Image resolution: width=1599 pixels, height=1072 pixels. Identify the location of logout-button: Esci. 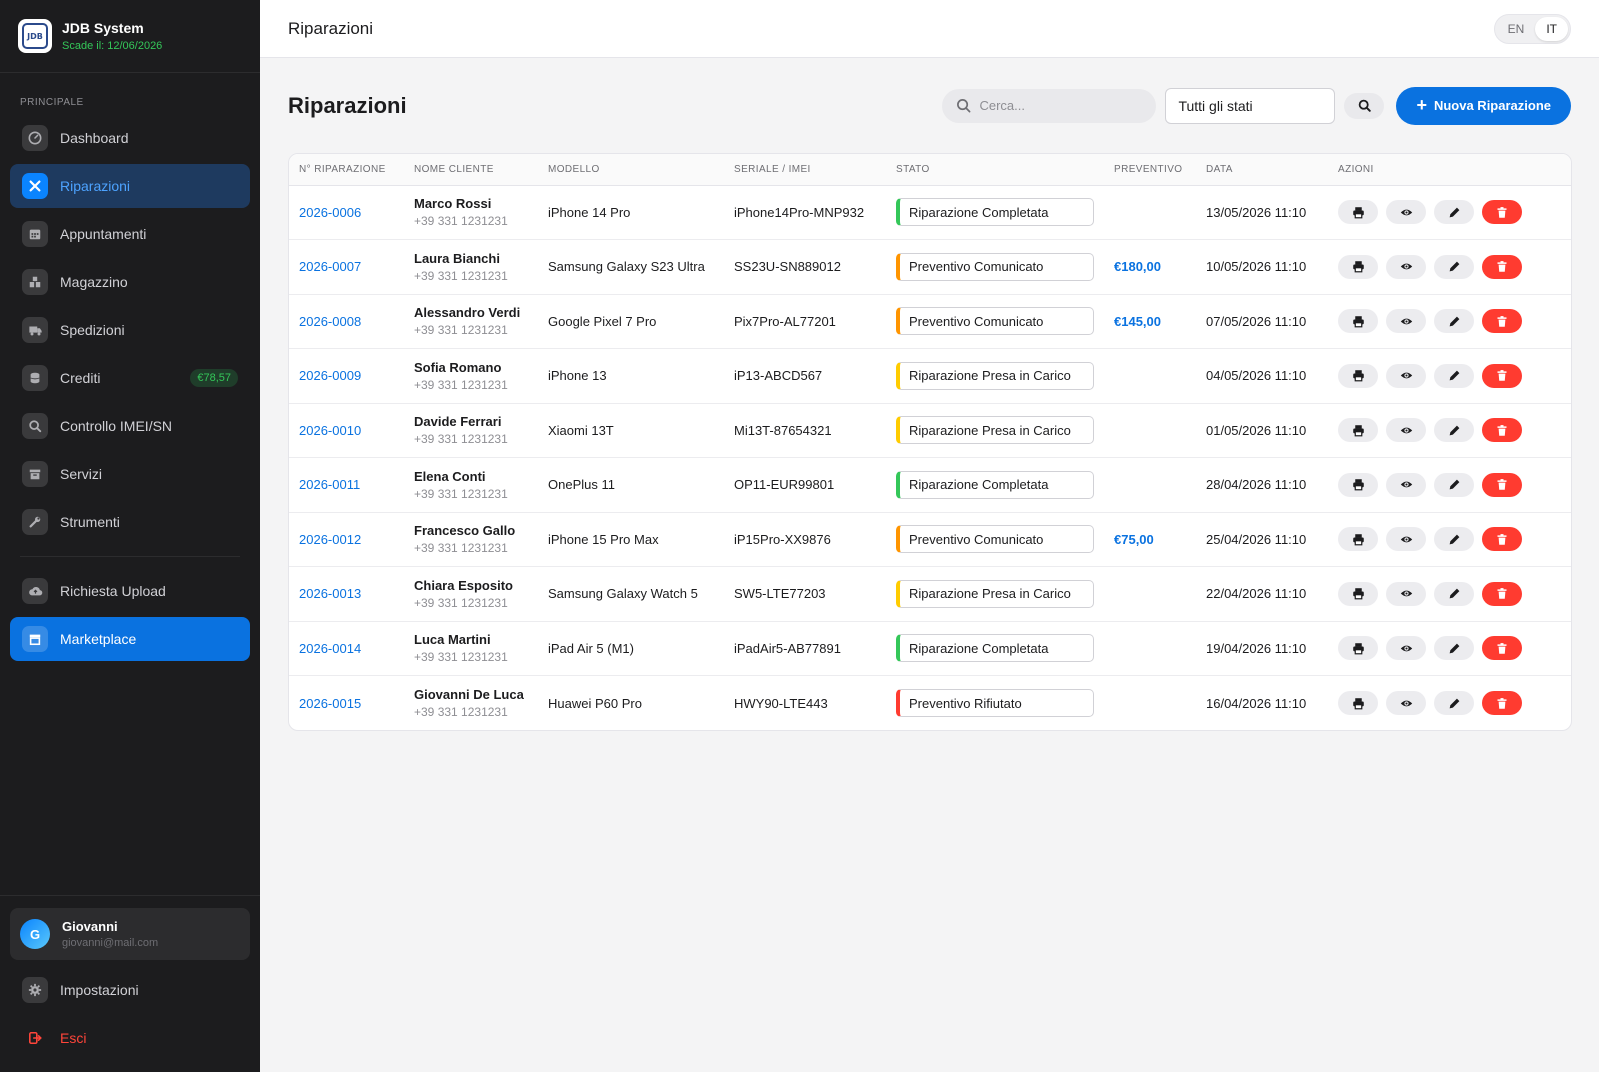
(130, 1038).